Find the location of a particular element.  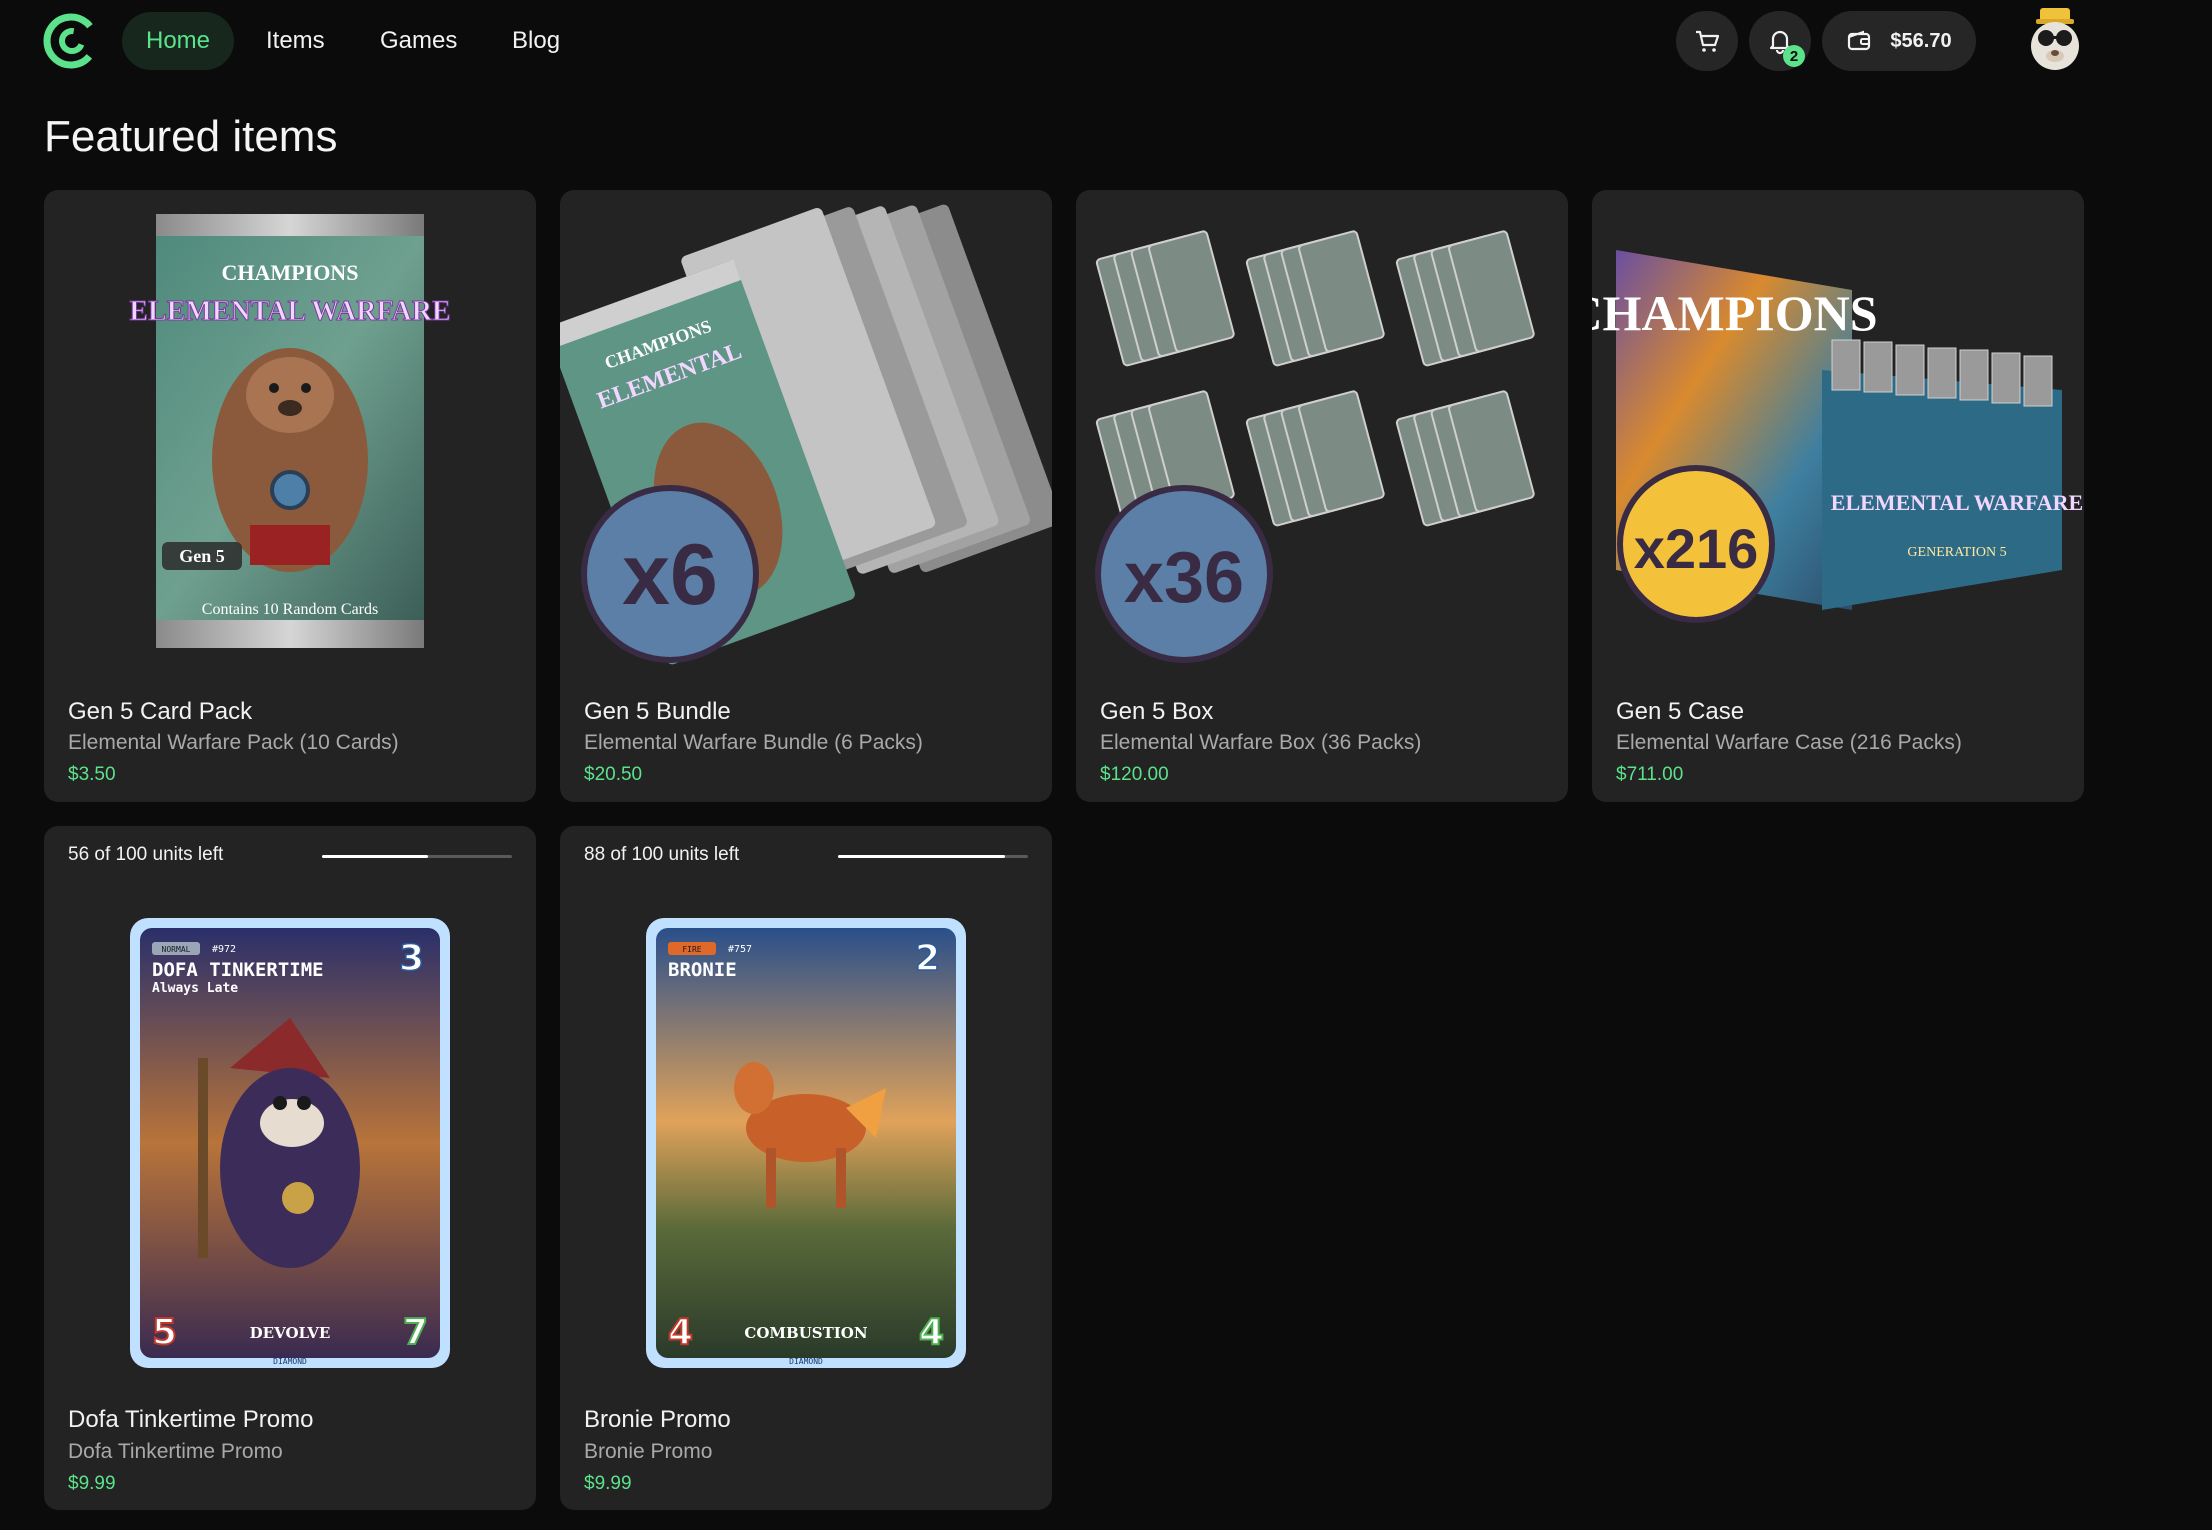

card-type-tag: NORMAL is located at coordinates (176, 949).